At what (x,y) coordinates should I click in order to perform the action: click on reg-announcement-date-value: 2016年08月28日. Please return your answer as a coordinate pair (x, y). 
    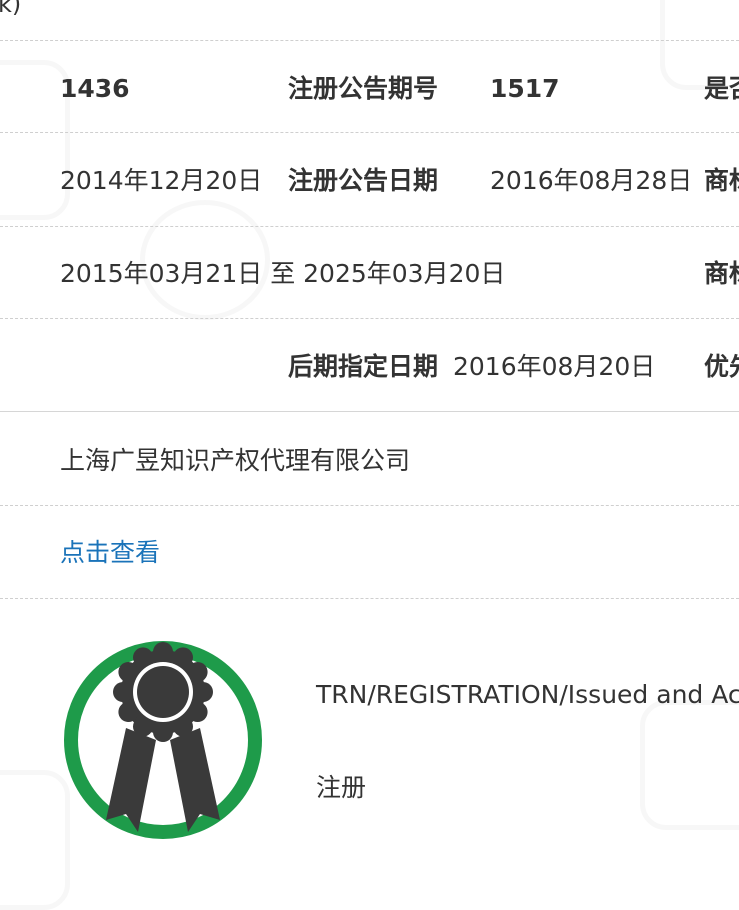
    Looking at the image, I should click on (591, 180).